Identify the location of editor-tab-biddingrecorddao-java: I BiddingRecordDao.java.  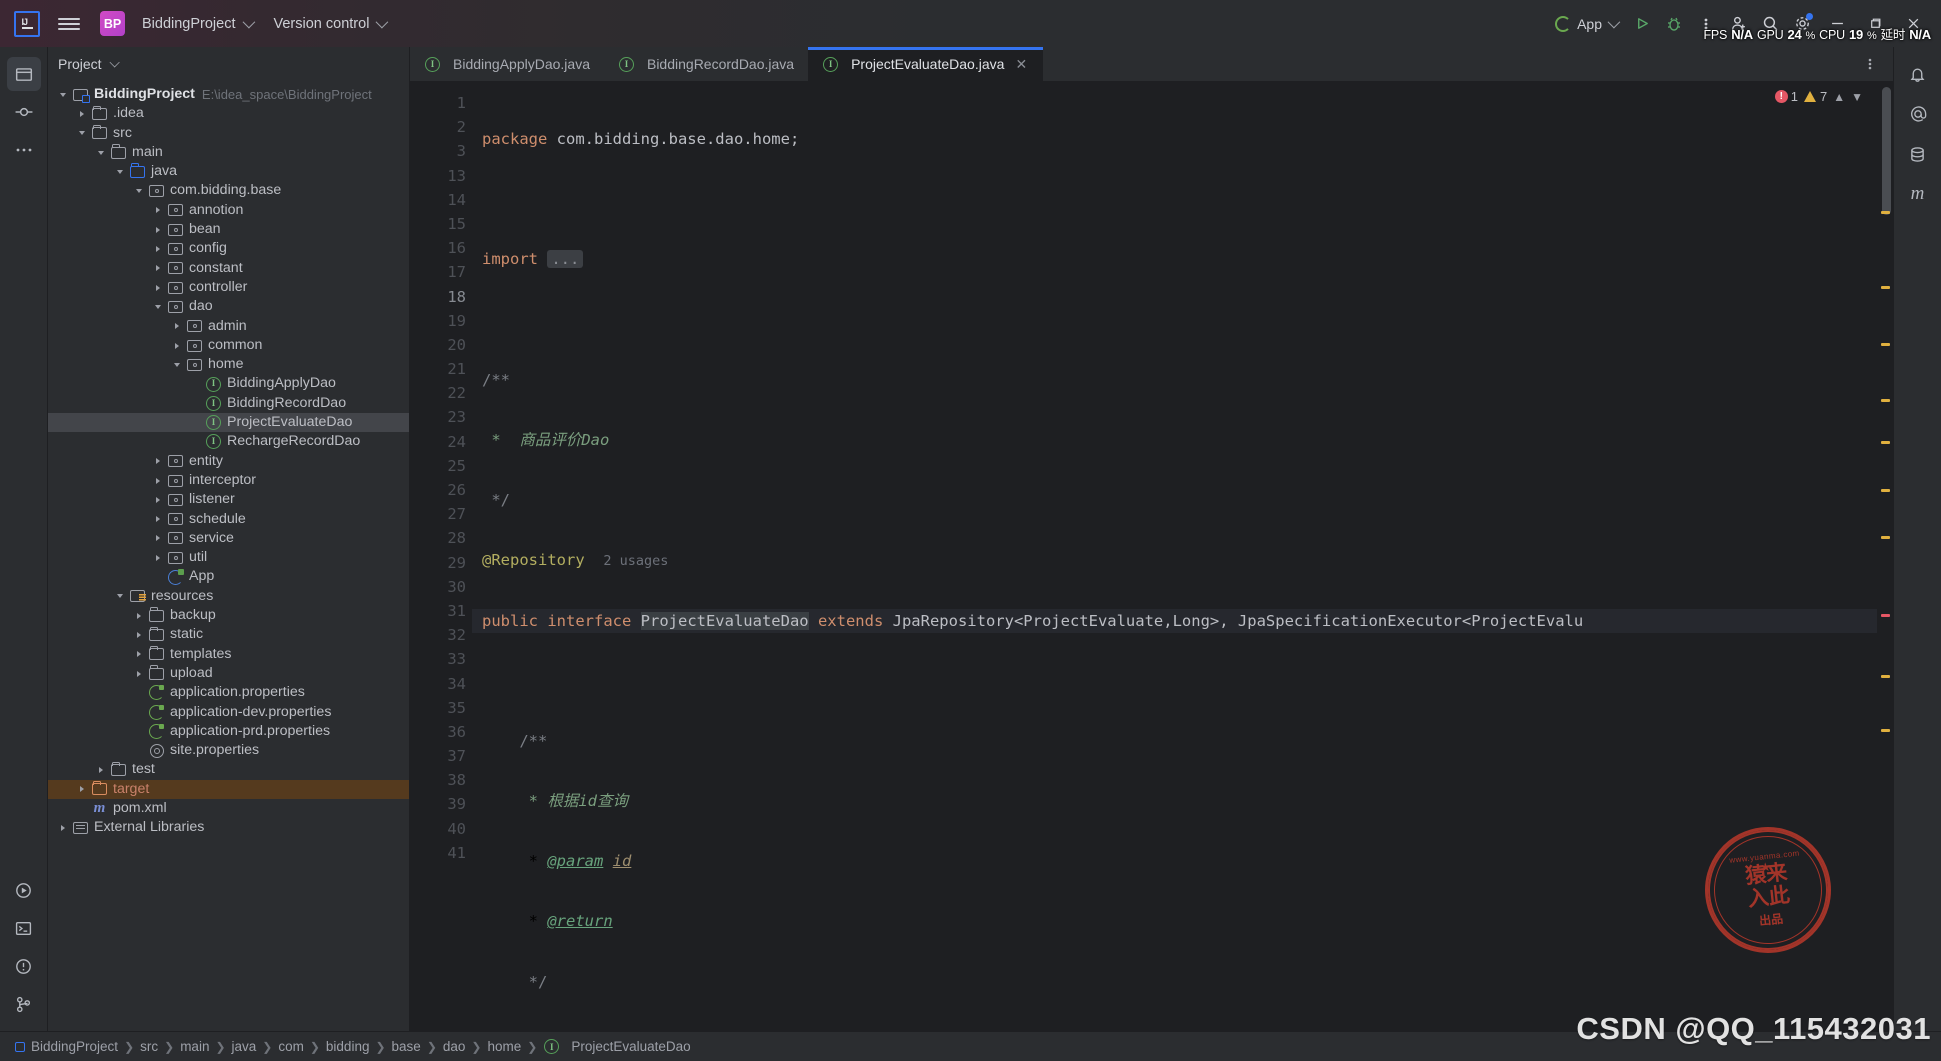
(706, 64).